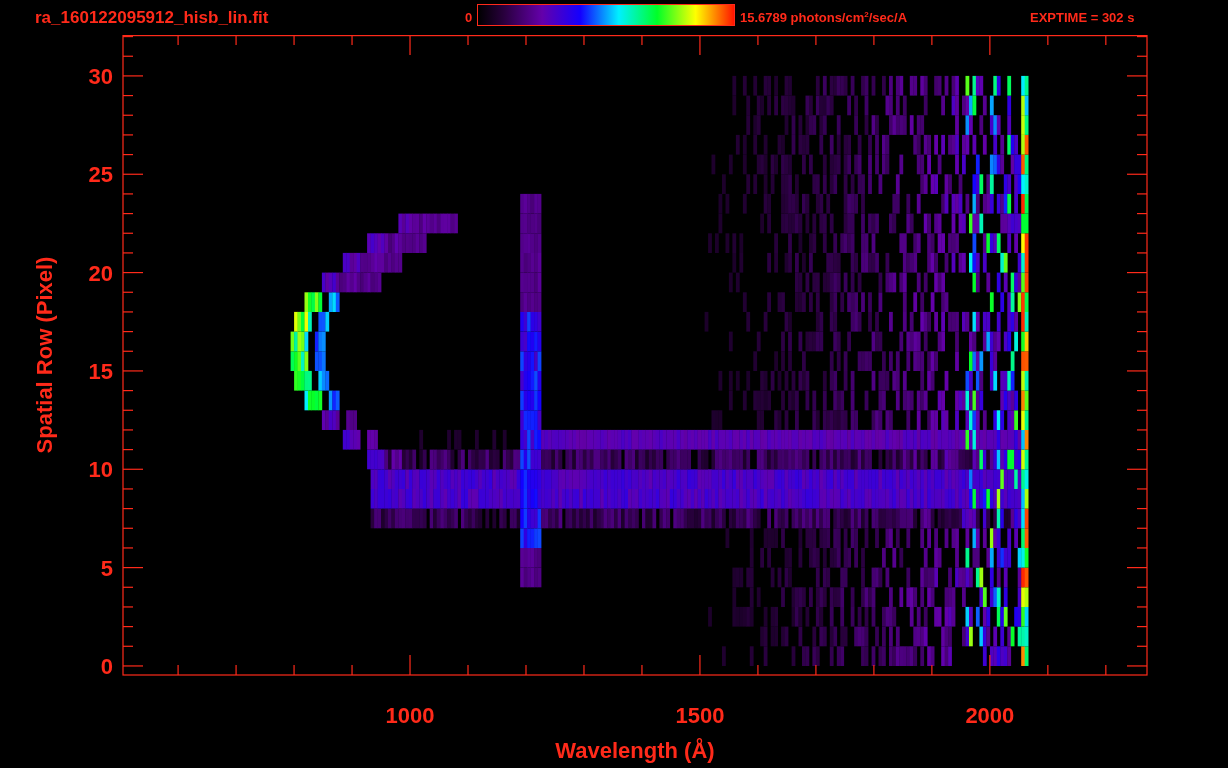 This screenshot has width=1228, height=768. I want to click on y-tick-label: 25, so click(100, 175).